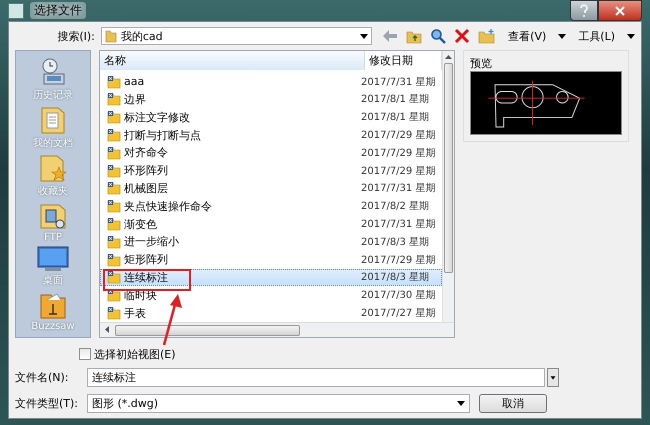 The width and height of the screenshot is (650, 425). What do you see at coordinates (271, 135) in the screenshot?
I see `file-row: 打断与打断与点 2017/7/29 星期` at bounding box center [271, 135].